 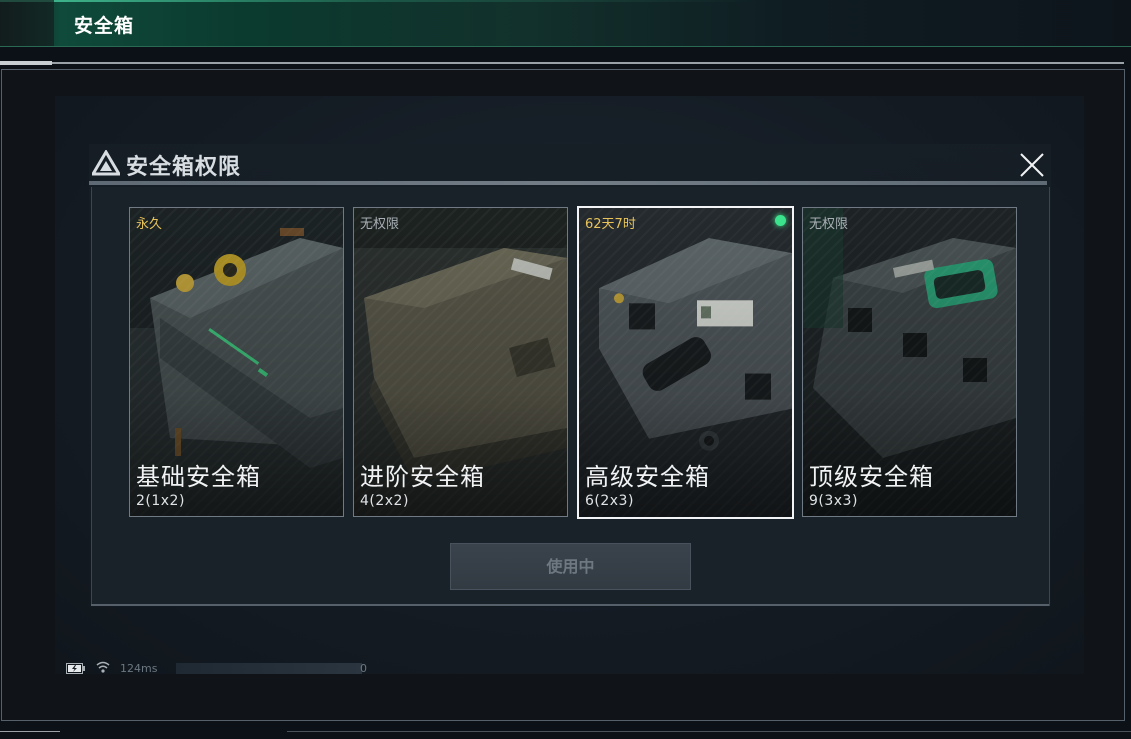 What do you see at coordinates (75, 668) in the screenshot?
I see `battery-charging-icon` at bounding box center [75, 668].